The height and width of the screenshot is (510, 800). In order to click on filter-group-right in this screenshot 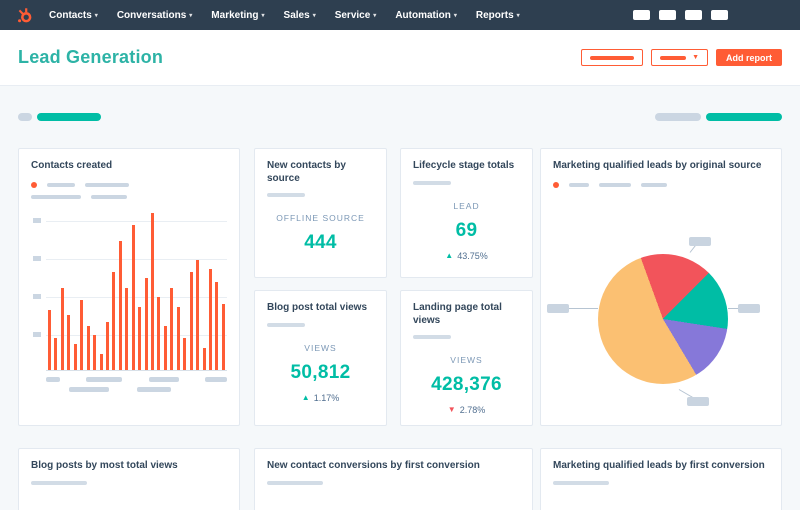, I will do `click(718, 117)`.